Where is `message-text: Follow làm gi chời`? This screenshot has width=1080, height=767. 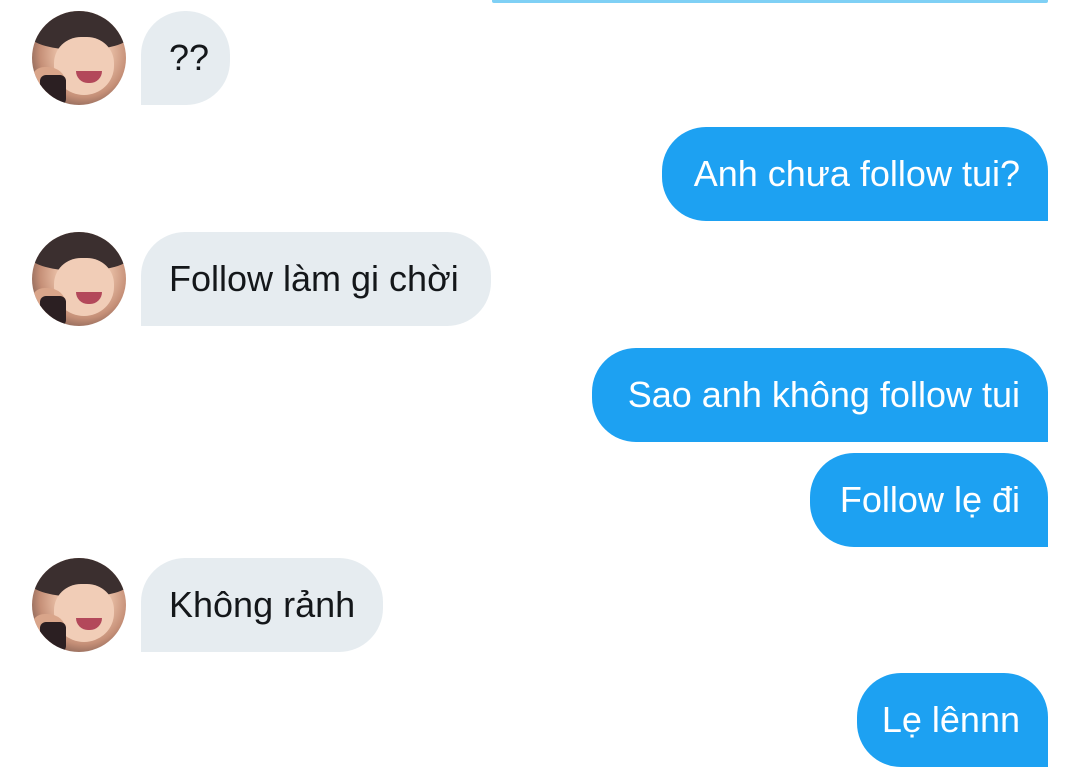
message-text: Follow làm gi chời is located at coordinates (314, 278).